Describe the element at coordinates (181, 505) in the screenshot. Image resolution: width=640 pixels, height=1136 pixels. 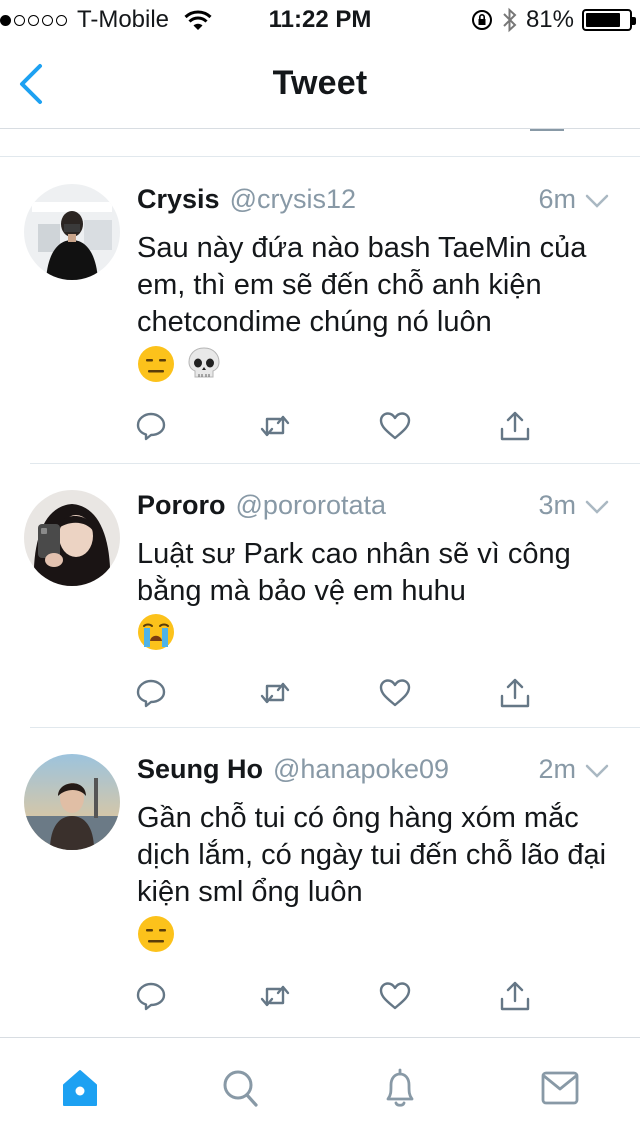
I see `author-name: Pororo` at that location.